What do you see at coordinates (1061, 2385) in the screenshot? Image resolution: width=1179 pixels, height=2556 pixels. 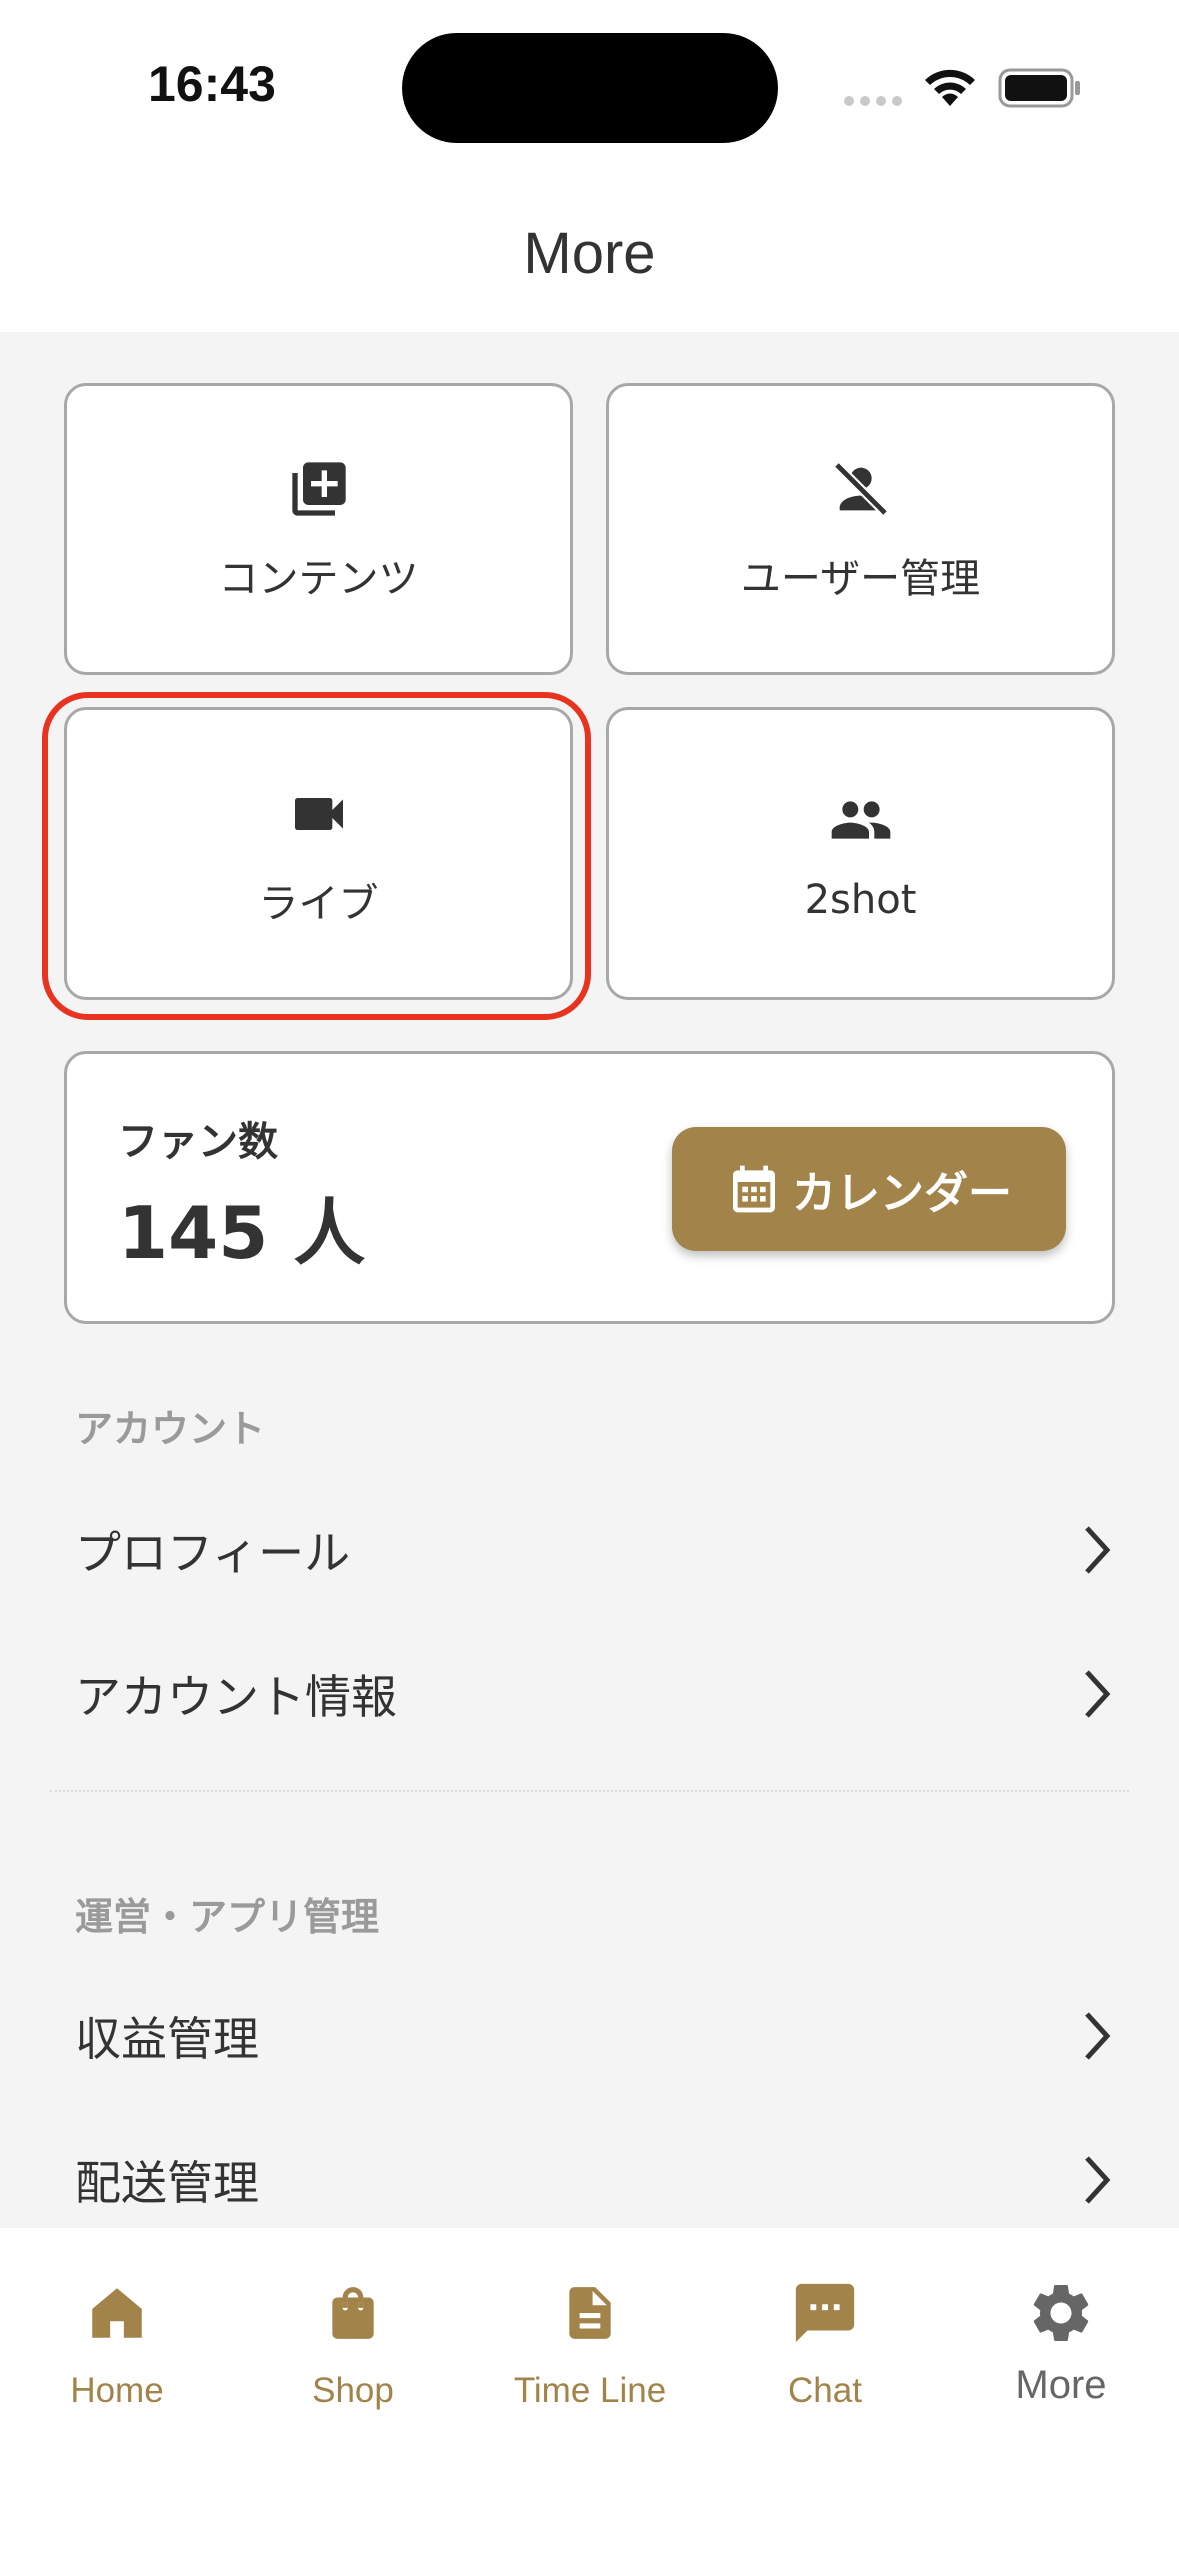 I see `tab-label: More` at bounding box center [1061, 2385].